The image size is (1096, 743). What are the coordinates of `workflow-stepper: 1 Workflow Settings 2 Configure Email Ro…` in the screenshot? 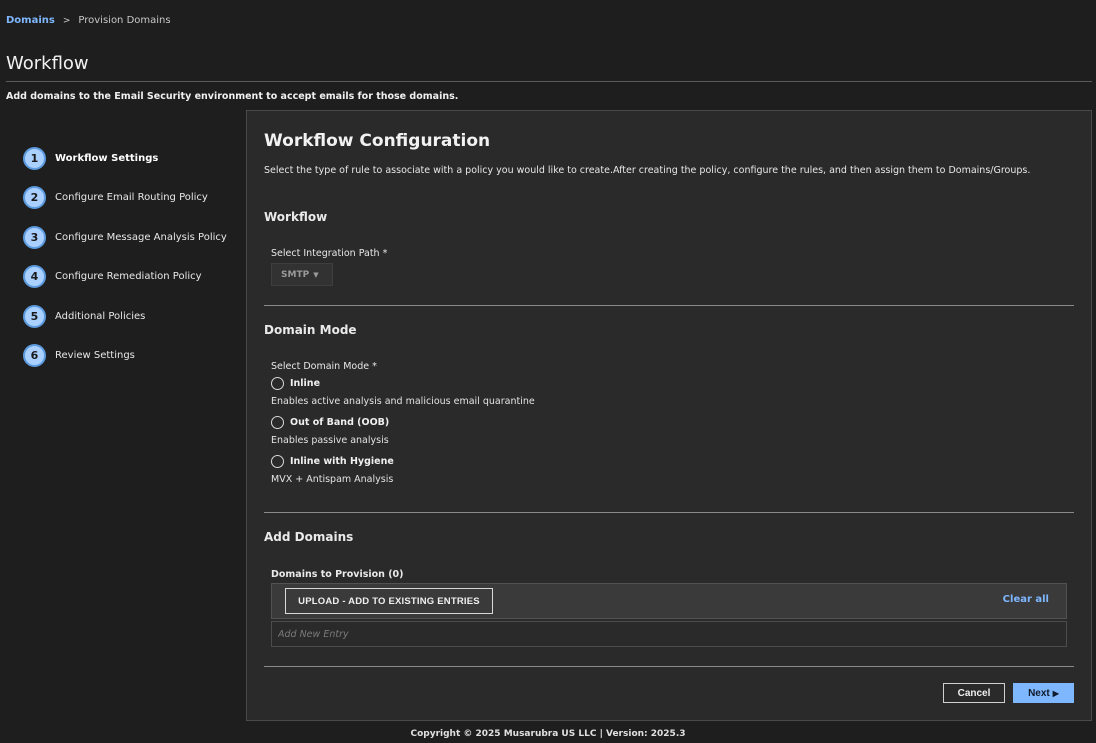 It's located at (130, 265).